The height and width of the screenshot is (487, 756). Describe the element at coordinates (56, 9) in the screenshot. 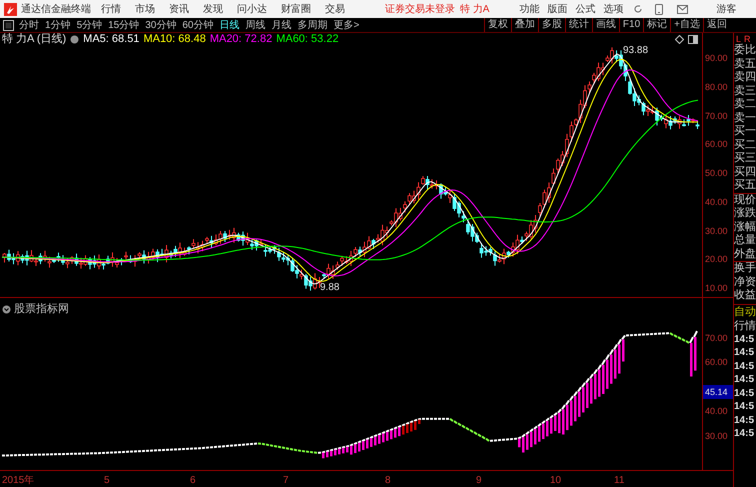

I see `app-title: 通达信金融终端` at that location.